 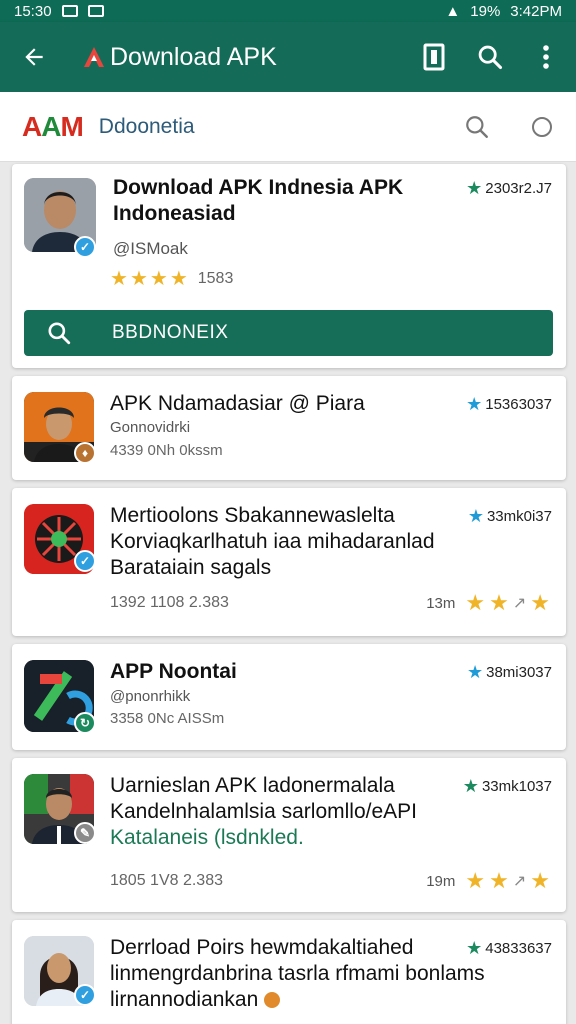 I want to click on page-title: Download APK, so click(x=193, y=56).